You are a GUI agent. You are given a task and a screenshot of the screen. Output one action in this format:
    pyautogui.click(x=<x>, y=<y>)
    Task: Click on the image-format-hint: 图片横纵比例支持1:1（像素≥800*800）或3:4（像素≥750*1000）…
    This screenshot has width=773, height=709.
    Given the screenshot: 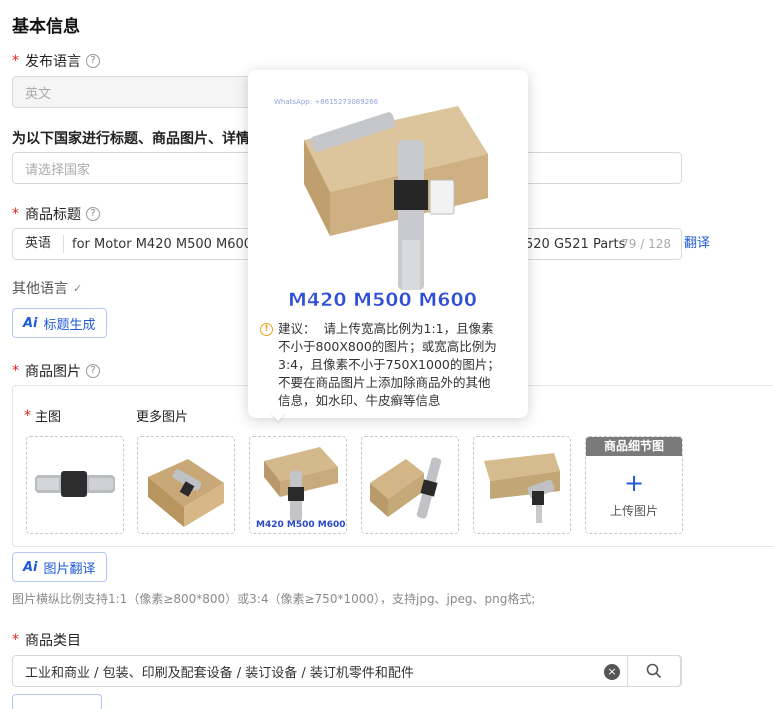 What is the action you would take?
    pyautogui.click(x=274, y=599)
    